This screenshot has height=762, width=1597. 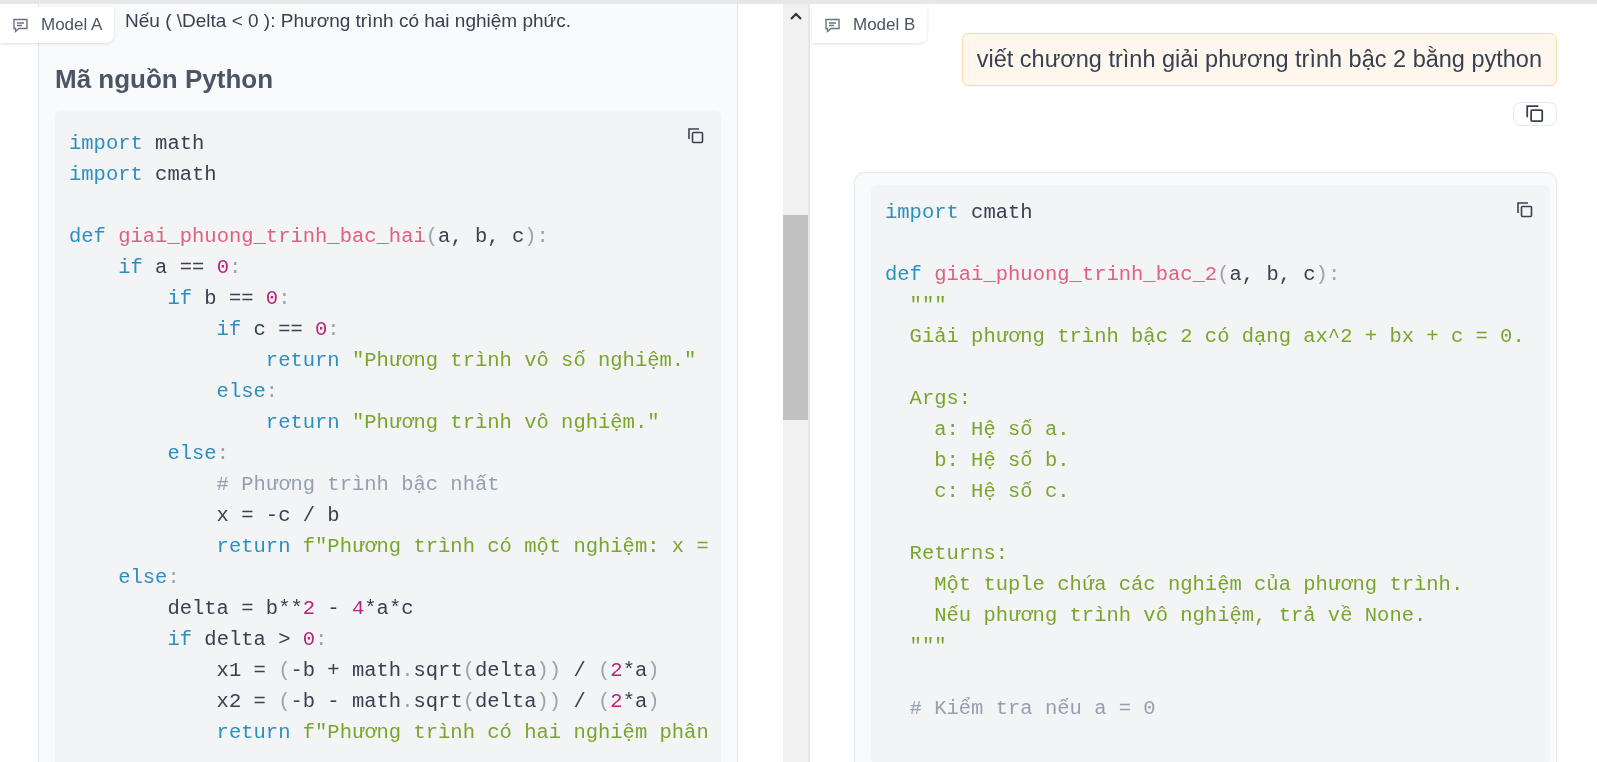 I want to click on scrollbar-thumb, so click(x=795, y=317).